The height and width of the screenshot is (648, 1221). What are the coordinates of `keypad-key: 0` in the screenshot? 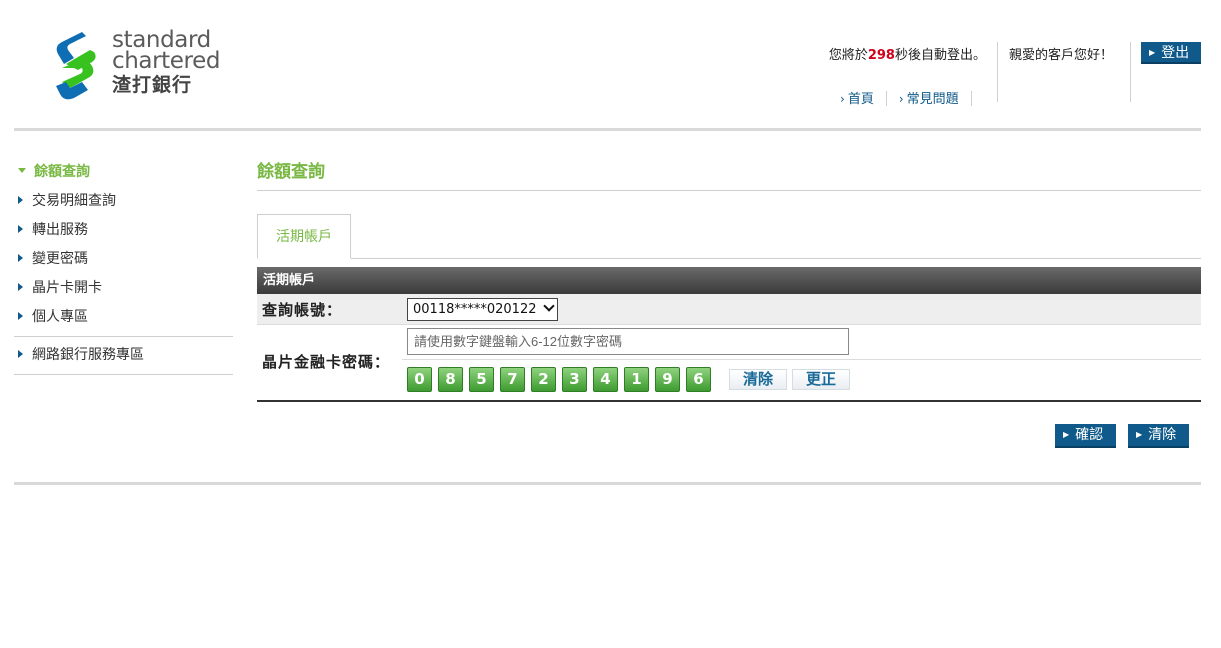 It's located at (419, 379).